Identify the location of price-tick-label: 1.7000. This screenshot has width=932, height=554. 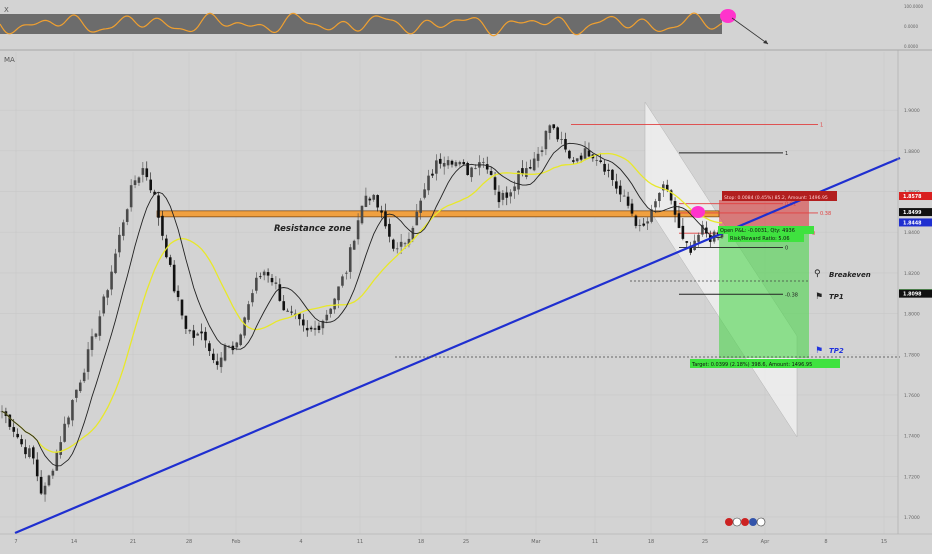
(912, 518).